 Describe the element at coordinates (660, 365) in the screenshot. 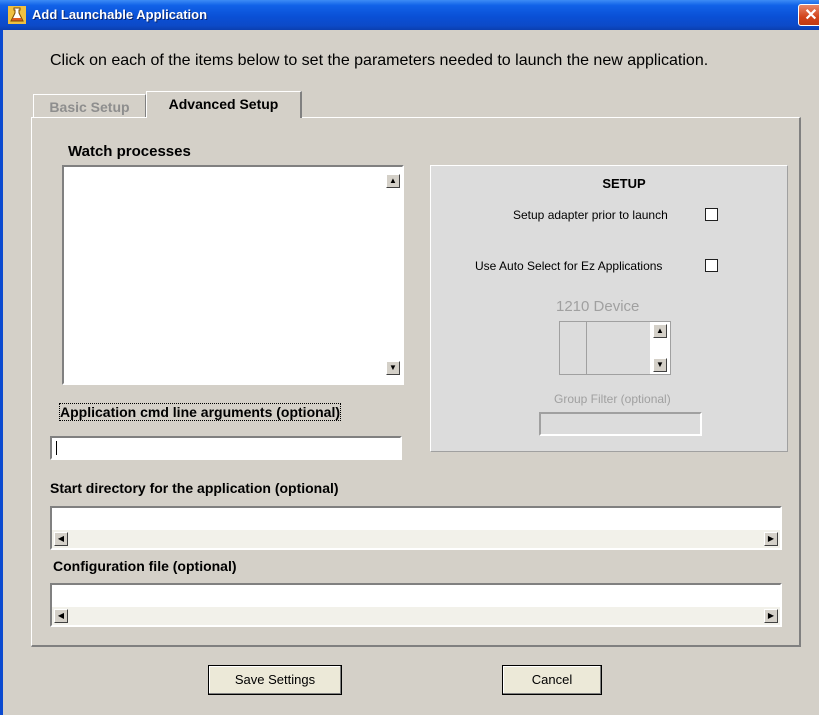

I see `device-scroll-down-icon: ▼` at that location.